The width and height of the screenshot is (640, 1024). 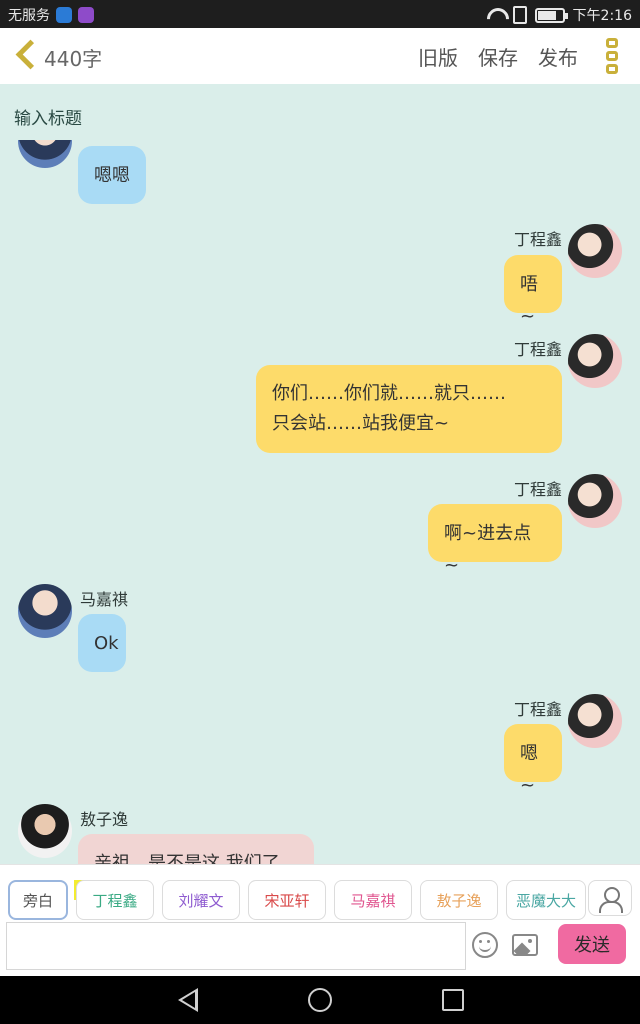 What do you see at coordinates (519, 15) in the screenshot?
I see `sim-icon` at bounding box center [519, 15].